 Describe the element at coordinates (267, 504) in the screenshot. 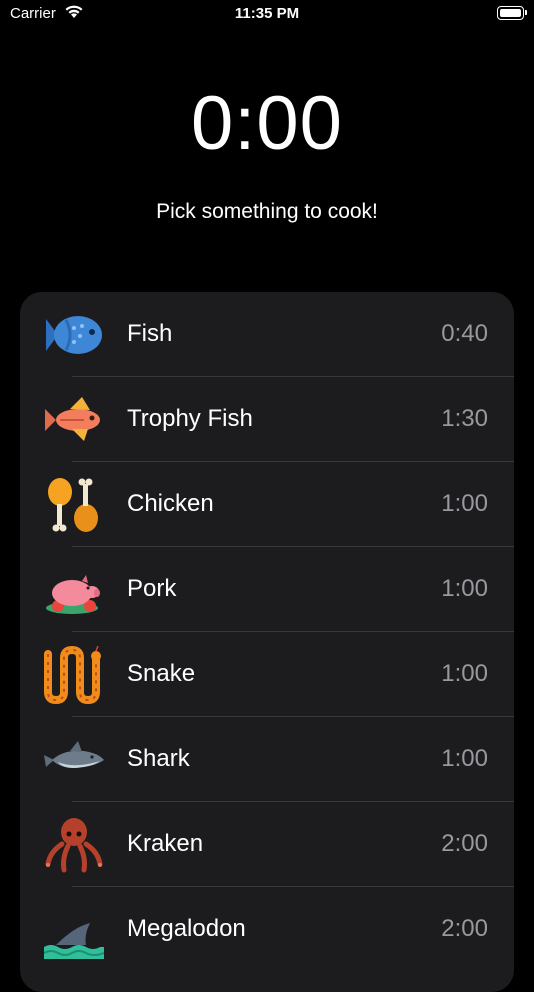

I see `list-item-chicken: Chicken 1:00` at that location.